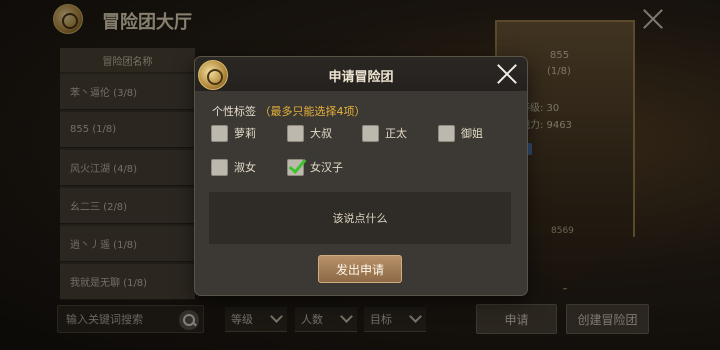 The image size is (720, 350). What do you see at coordinates (460, 133) in the screenshot?
I see `tag-checkbox-yujie: 御姐` at bounding box center [460, 133].